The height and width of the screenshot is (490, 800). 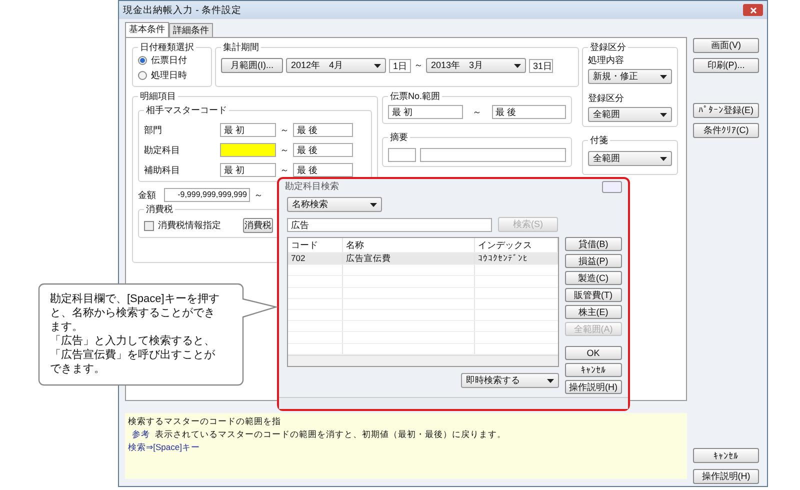 What do you see at coordinates (402, 155) in the screenshot?
I see `summary-code-field` at bounding box center [402, 155].